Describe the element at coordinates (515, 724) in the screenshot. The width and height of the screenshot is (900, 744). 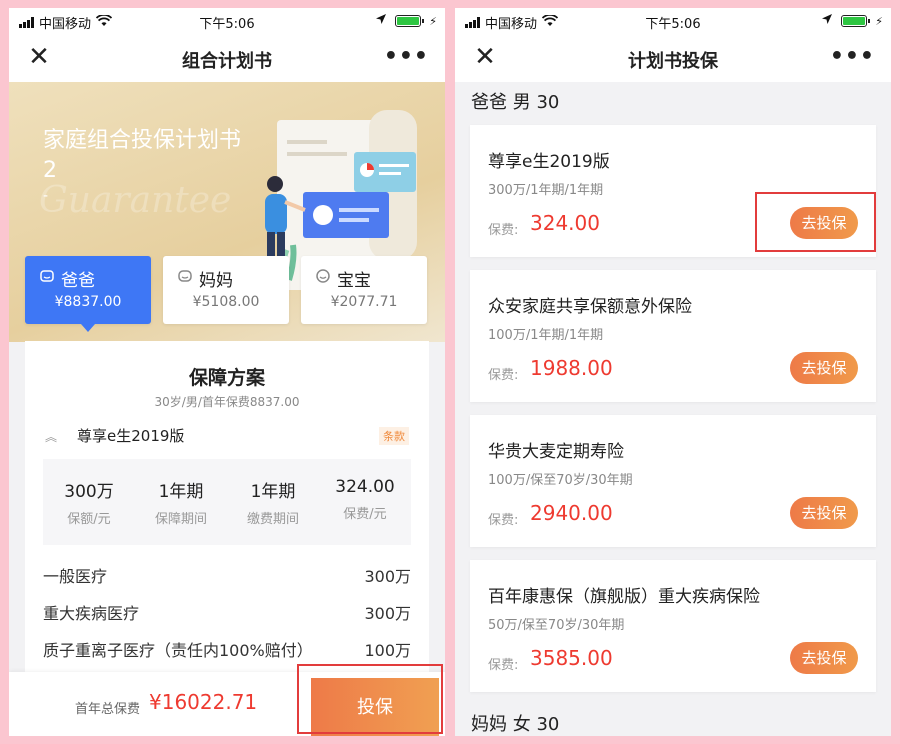
I see `section-mother: 妈妈 女 30` at that location.